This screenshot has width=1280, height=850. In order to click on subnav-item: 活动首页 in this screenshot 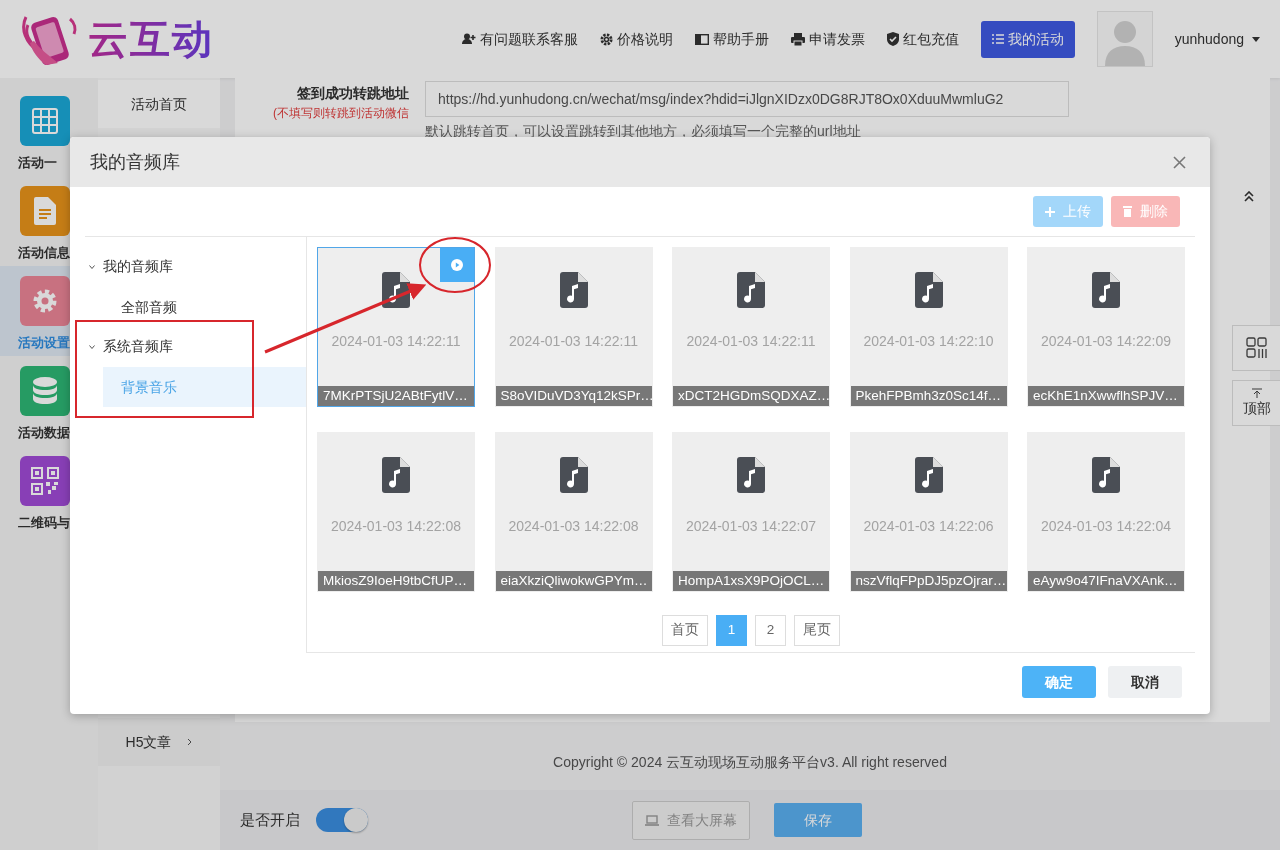, I will do `click(159, 104)`.